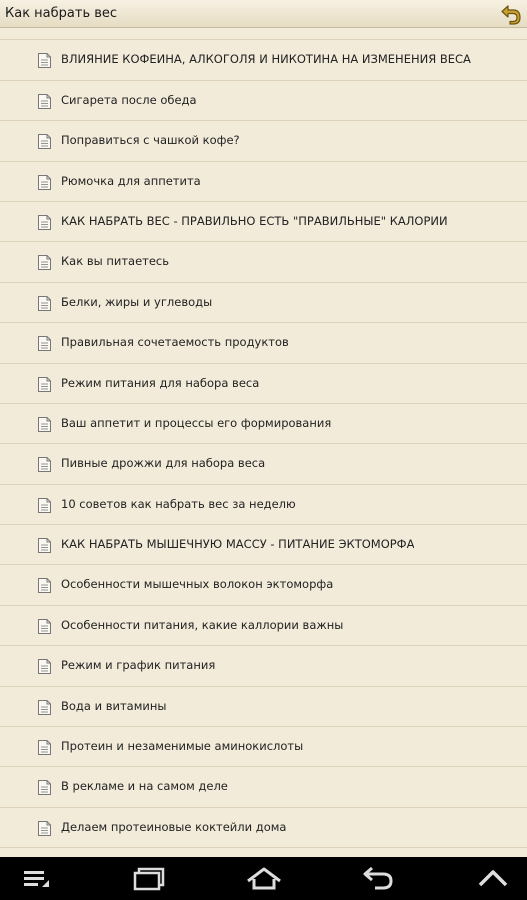  Describe the element at coordinates (129, 99) in the screenshot. I see `list-item-label: Сигарета после обеда` at that location.